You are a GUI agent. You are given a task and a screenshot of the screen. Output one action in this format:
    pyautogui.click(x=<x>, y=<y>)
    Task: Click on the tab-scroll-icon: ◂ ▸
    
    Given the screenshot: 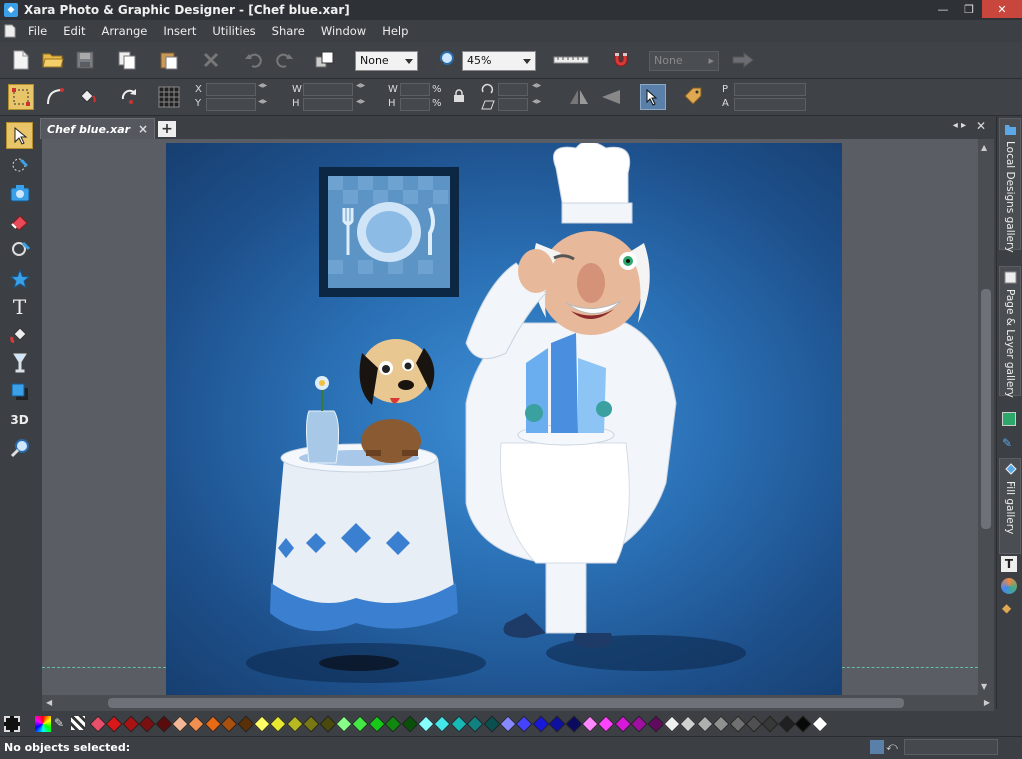 What is the action you would take?
    pyautogui.click(x=959, y=125)
    